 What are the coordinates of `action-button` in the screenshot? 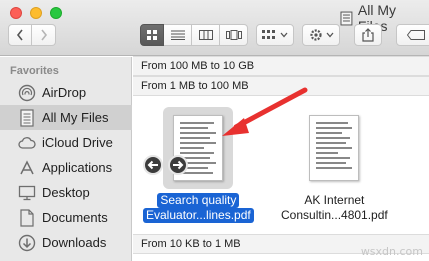 It's located at (321, 35).